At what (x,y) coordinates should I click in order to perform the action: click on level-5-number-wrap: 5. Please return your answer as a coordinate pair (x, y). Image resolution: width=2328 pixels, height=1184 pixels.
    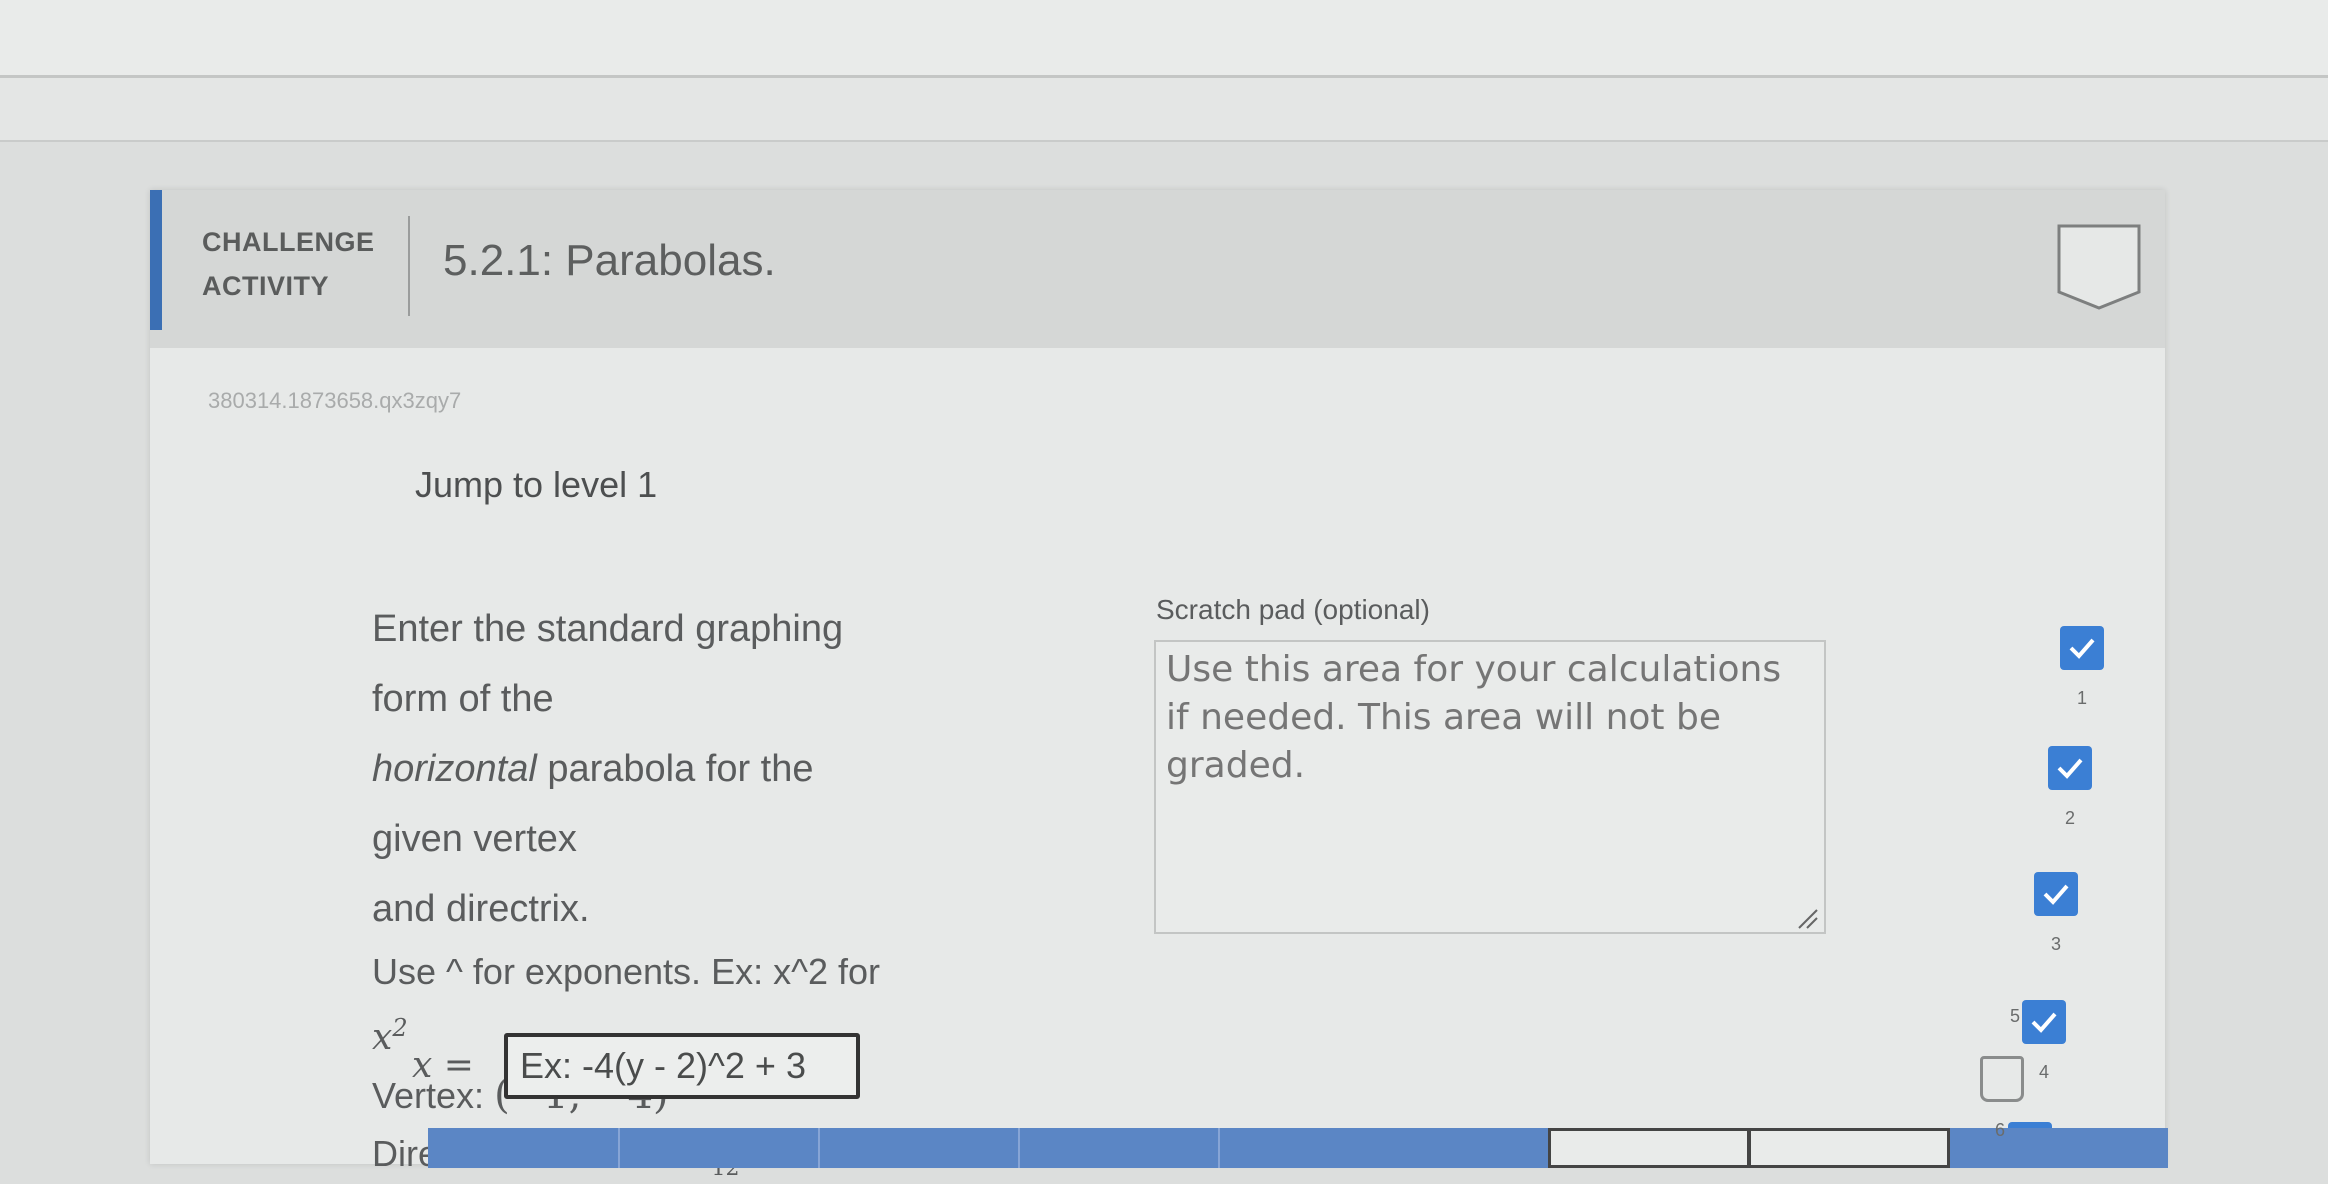
    Looking at the image, I should click on (2015, 1016).